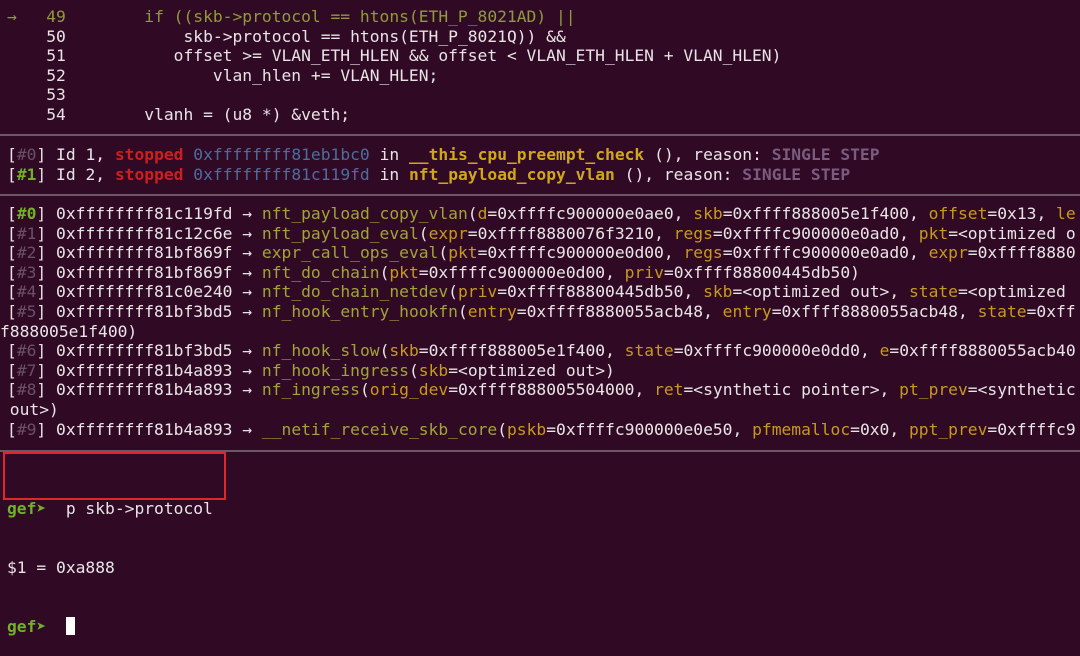 The image size is (1080, 656). I want to click on arg-name: le, so click(1066, 213).